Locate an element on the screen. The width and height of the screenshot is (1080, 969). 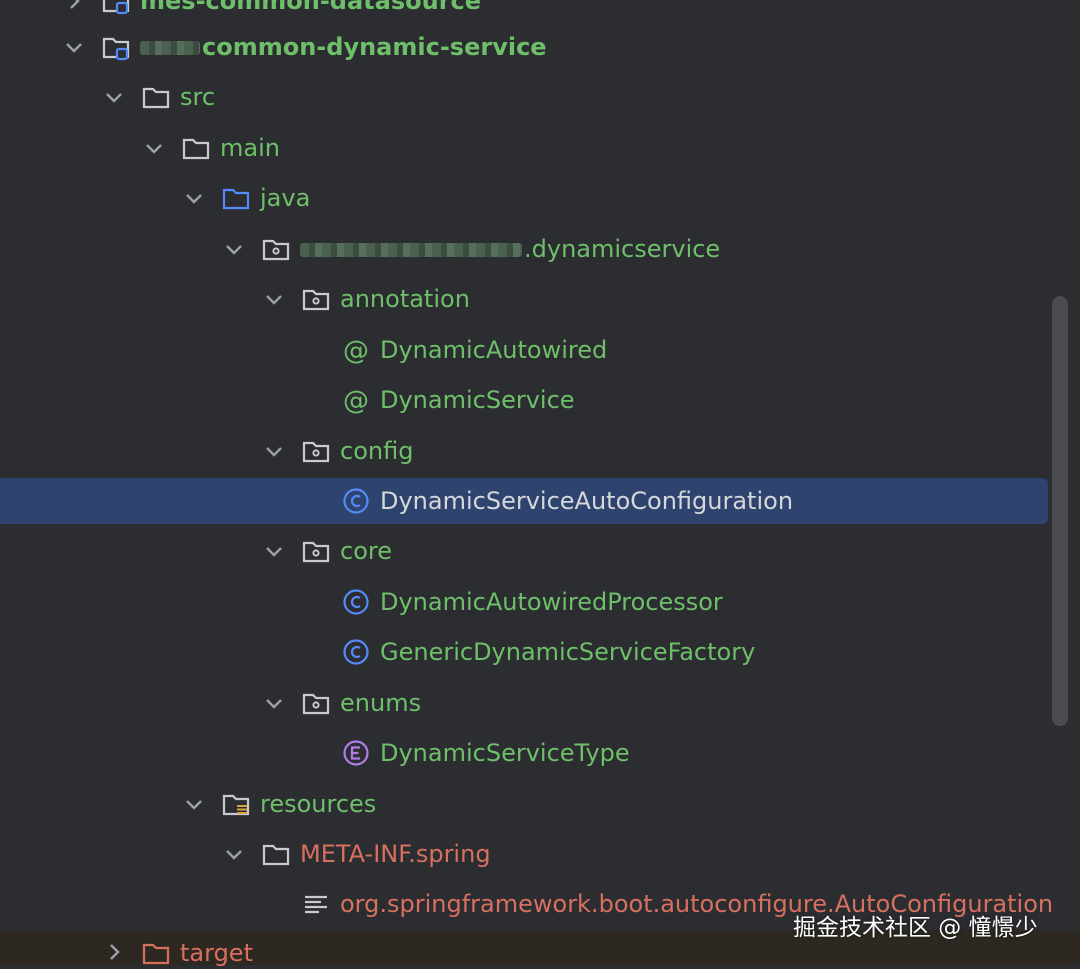
tree-label: common-dynamic-service is located at coordinates (343, 47).